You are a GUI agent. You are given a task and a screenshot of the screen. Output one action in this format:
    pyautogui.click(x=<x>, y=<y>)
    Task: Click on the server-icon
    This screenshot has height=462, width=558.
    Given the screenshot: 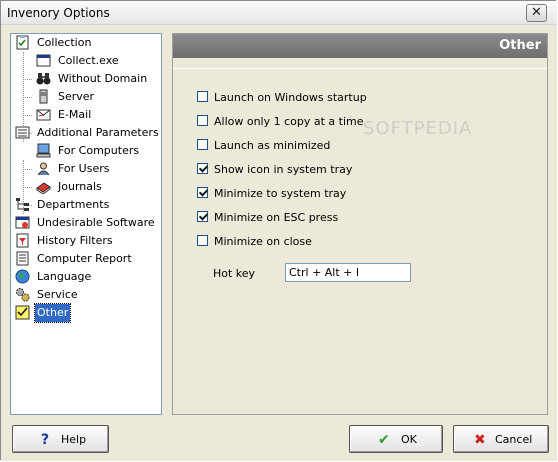 What is the action you would take?
    pyautogui.click(x=43, y=96)
    